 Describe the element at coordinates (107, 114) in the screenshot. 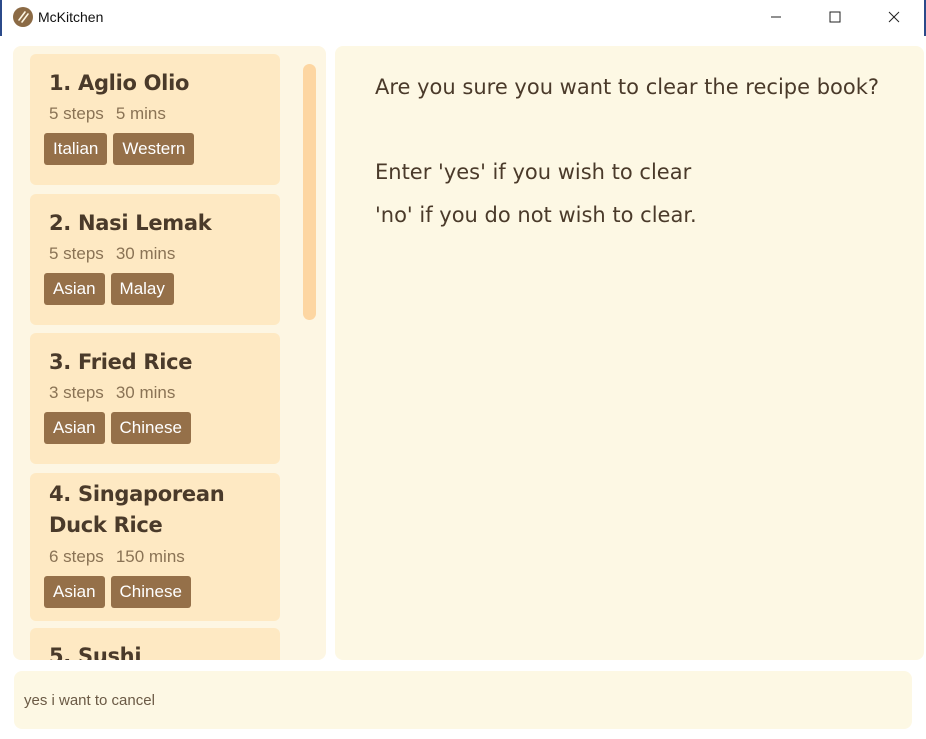

I see `recipe-meta: 5 steps 5 mins` at that location.